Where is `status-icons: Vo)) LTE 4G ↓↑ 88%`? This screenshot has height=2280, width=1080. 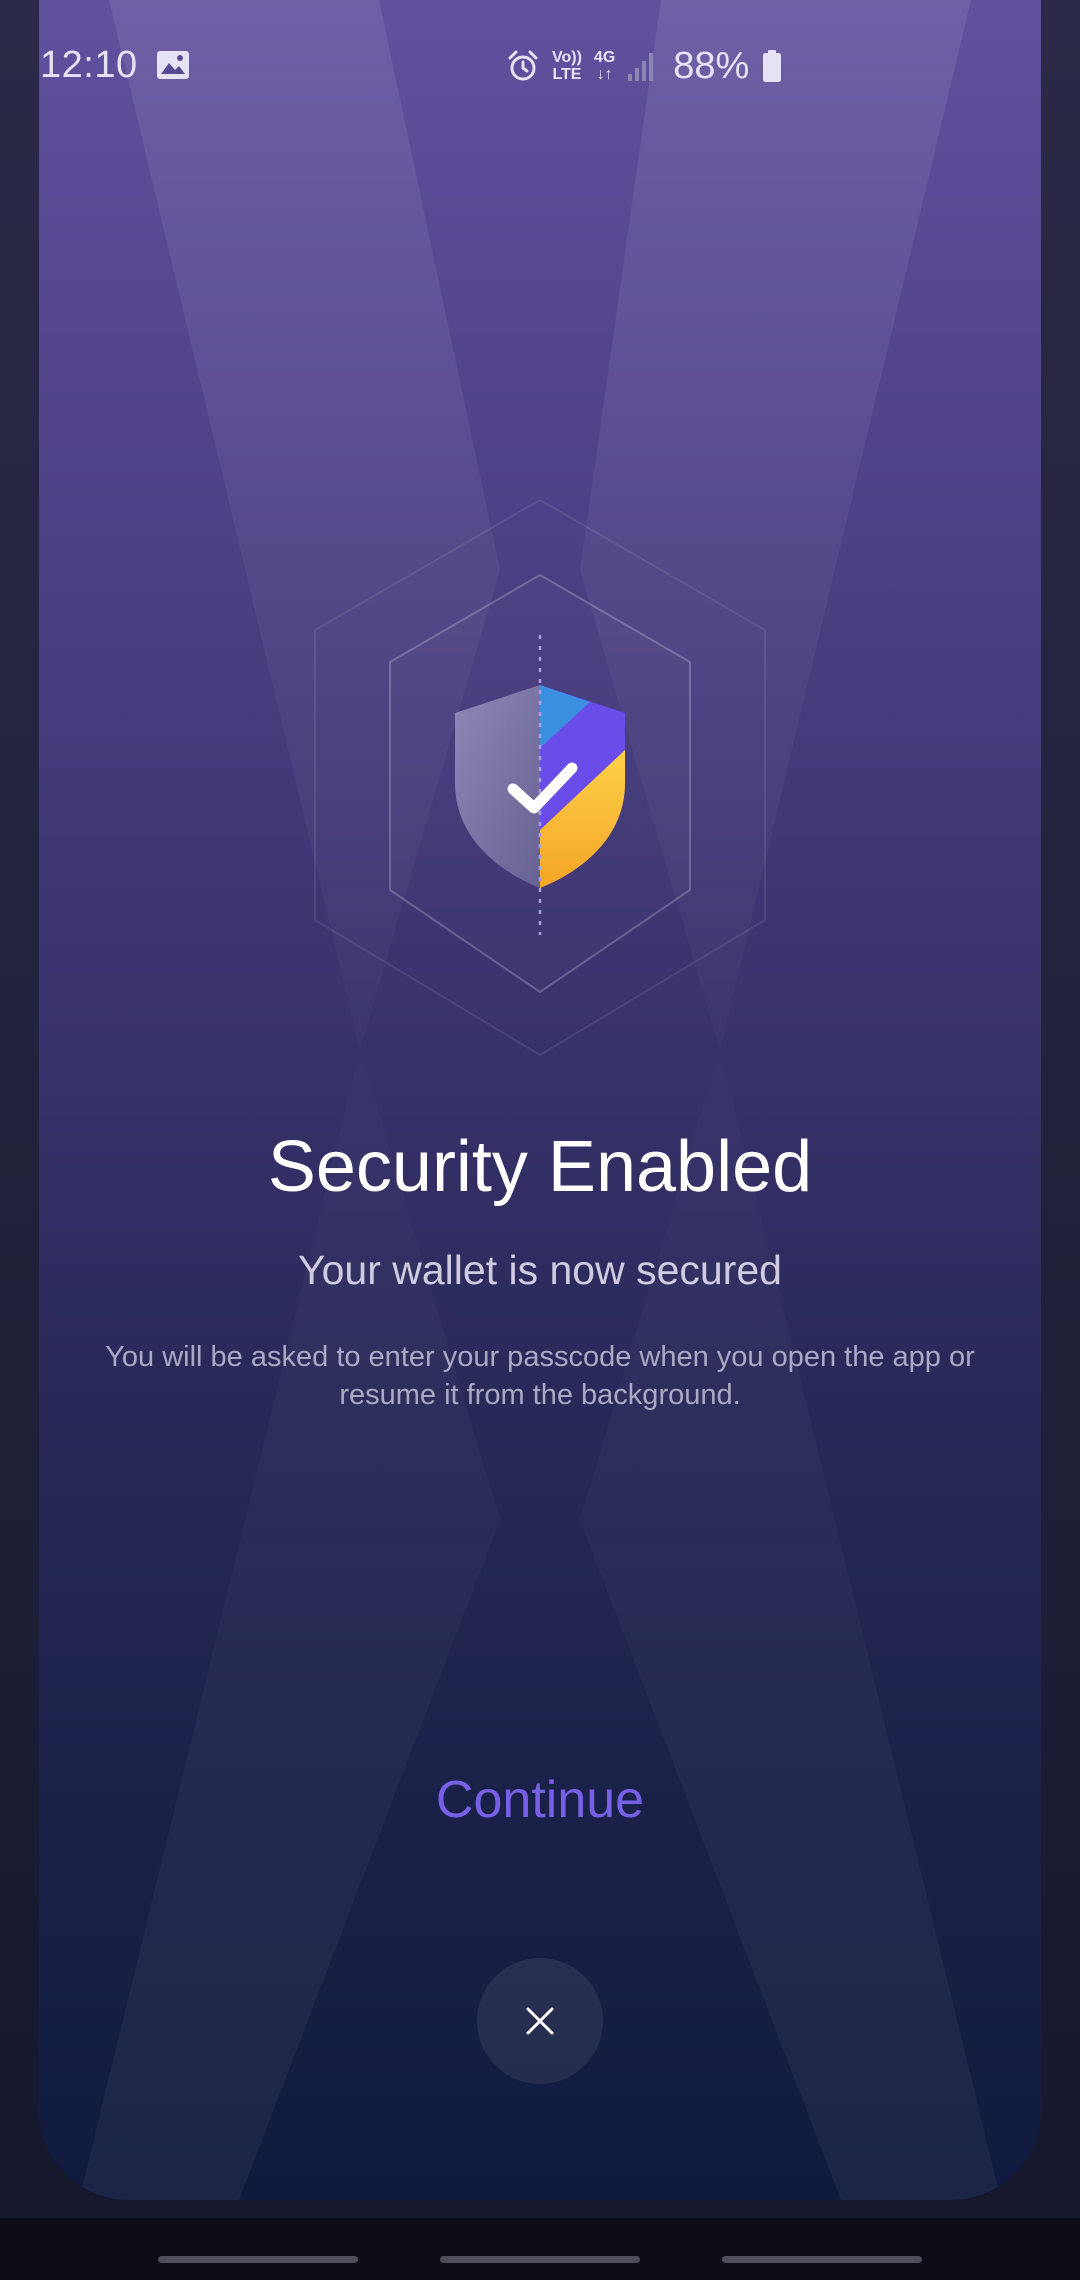 status-icons: Vo)) LTE 4G ↓↑ 88% is located at coordinates (644, 66).